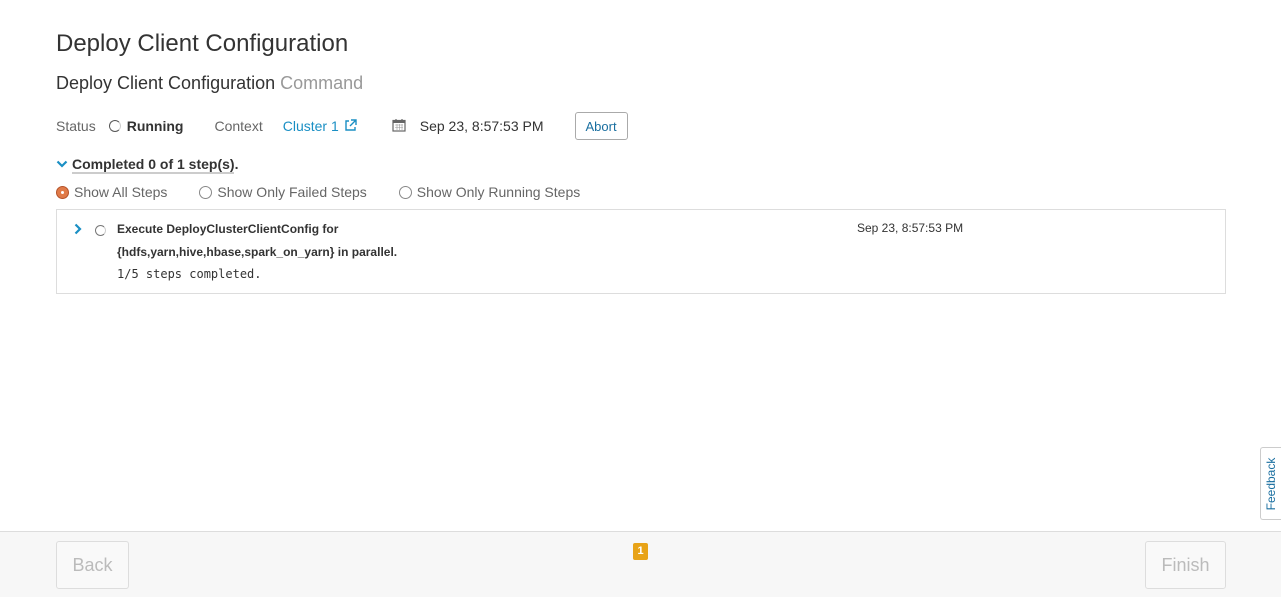 The height and width of the screenshot is (597, 1281). I want to click on back-button: Back, so click(92, 565).